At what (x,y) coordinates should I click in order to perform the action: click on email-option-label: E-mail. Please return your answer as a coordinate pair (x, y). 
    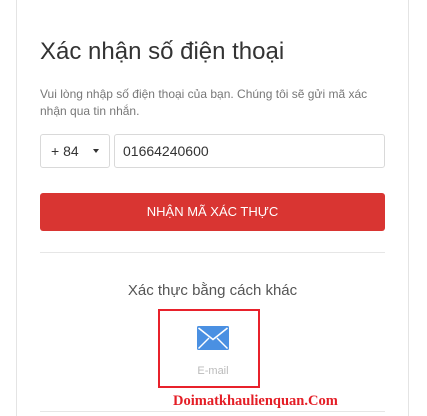
    Looking at the image, I should click on (213, 371).